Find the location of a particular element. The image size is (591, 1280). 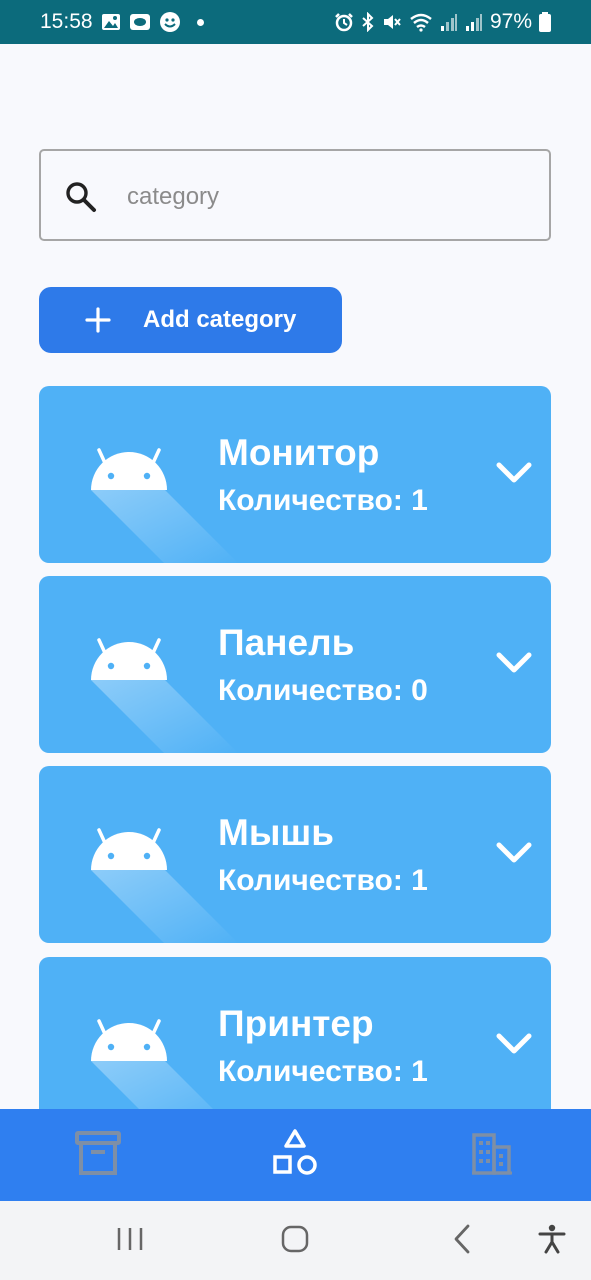

screen-icon is located at coordinates (140, 22).